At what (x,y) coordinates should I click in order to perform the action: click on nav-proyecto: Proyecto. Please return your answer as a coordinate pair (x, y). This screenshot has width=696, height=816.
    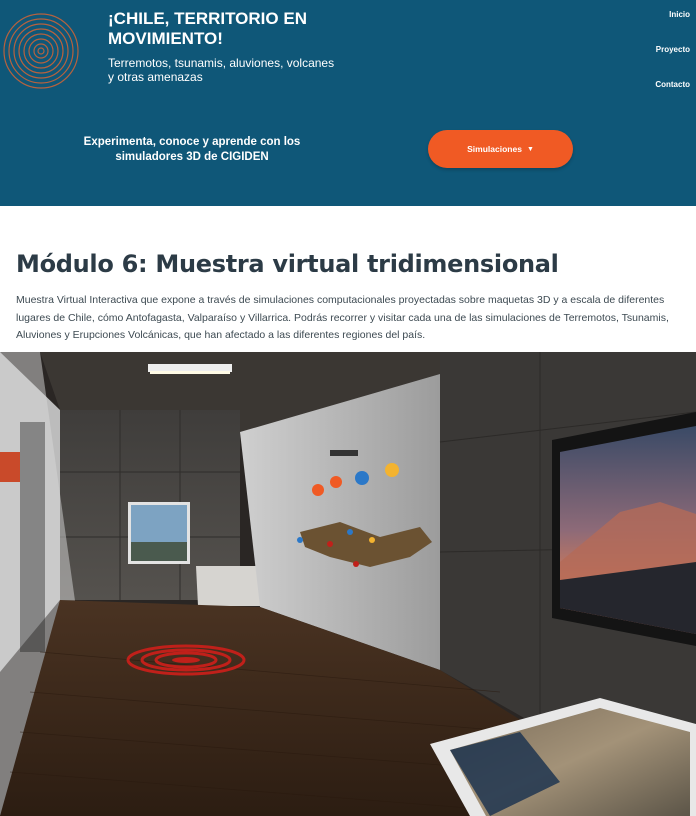
    Looking at the image, I should click on (672, 49).